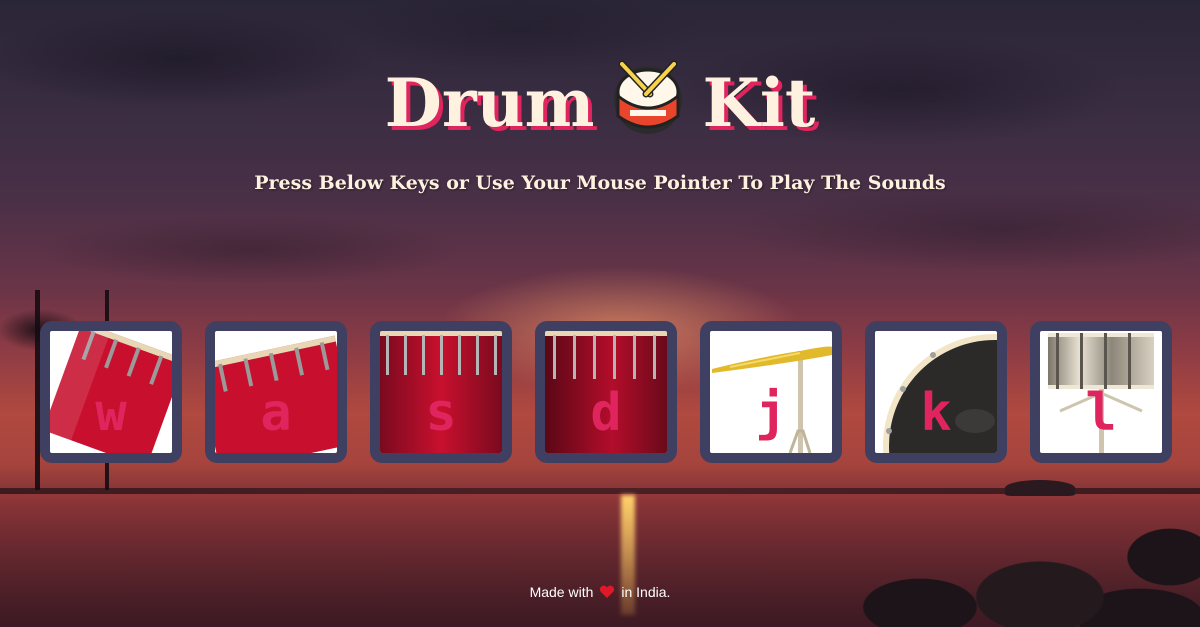 This screenshot has width=1200, height=627. Describe the element at coordinates (1040, 488) in the screenshot. I see `background-island` at that location.